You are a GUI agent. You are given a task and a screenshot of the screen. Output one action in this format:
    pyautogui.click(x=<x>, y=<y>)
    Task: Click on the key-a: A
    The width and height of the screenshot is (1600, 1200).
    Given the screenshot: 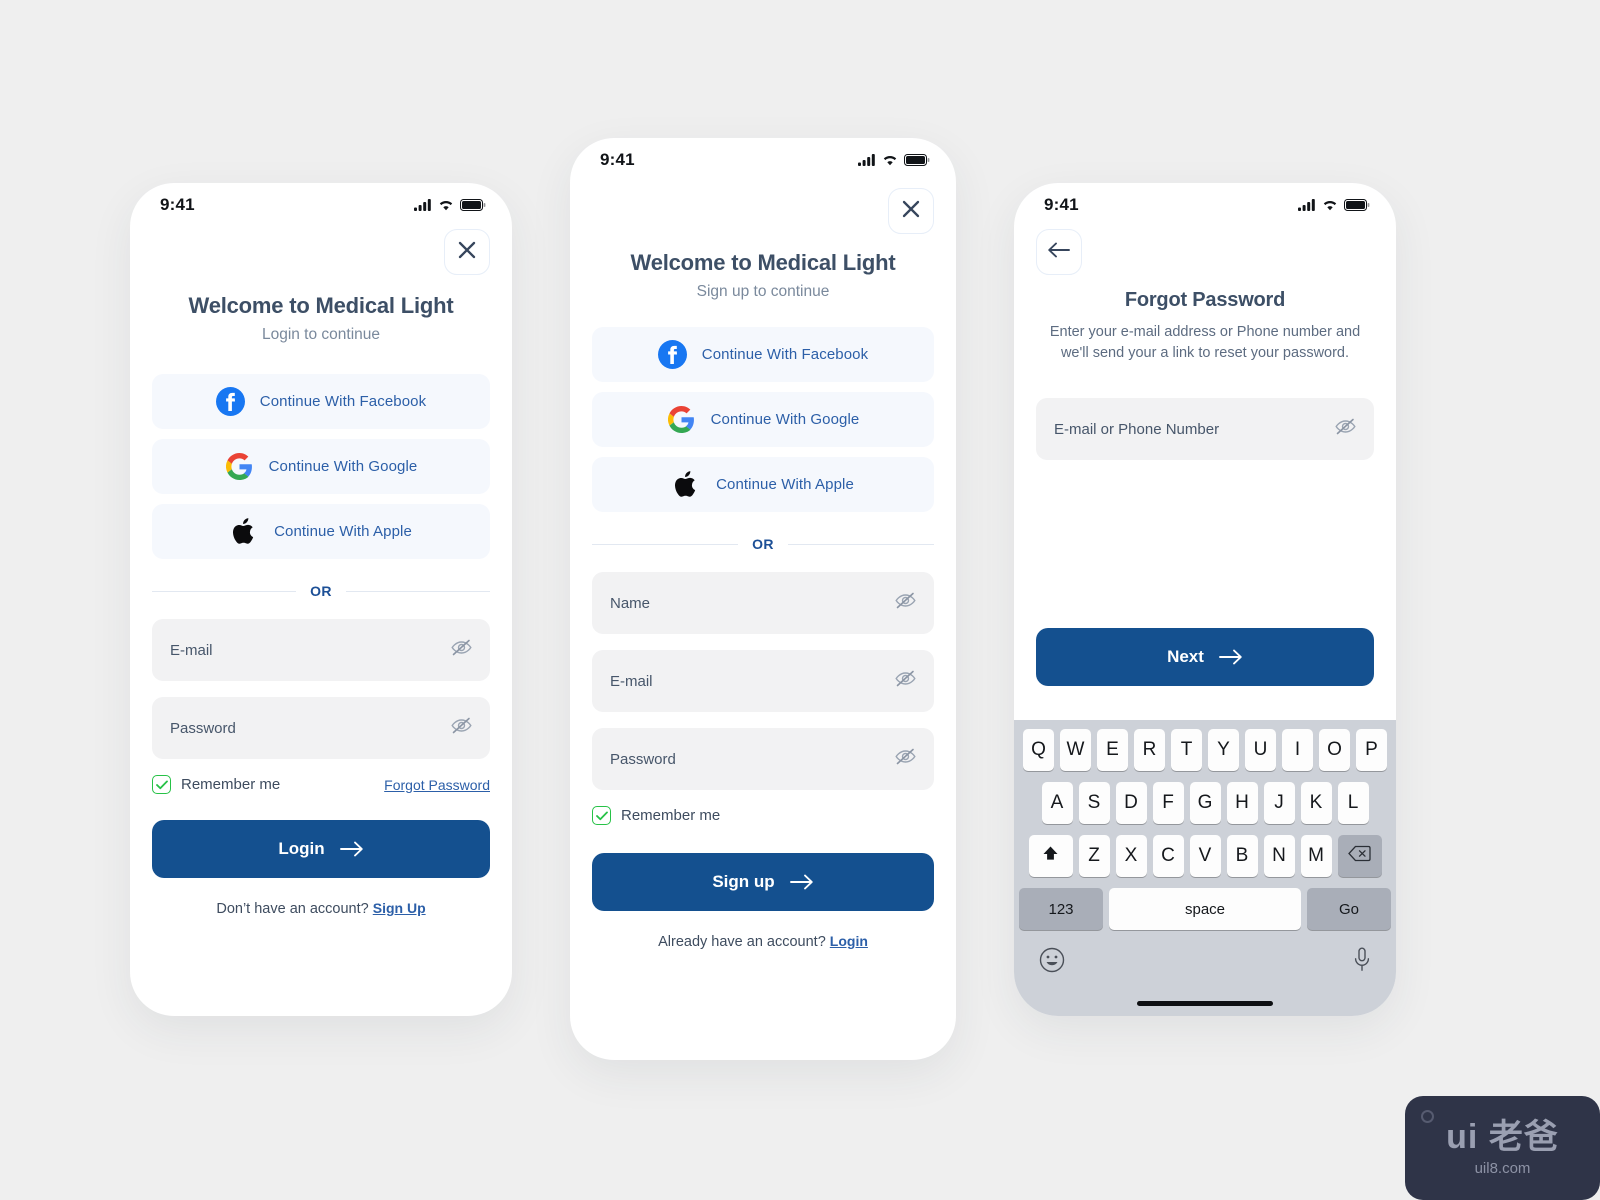 What is the action you would take?
    pyautogui.click(x=1057, y=803)
    